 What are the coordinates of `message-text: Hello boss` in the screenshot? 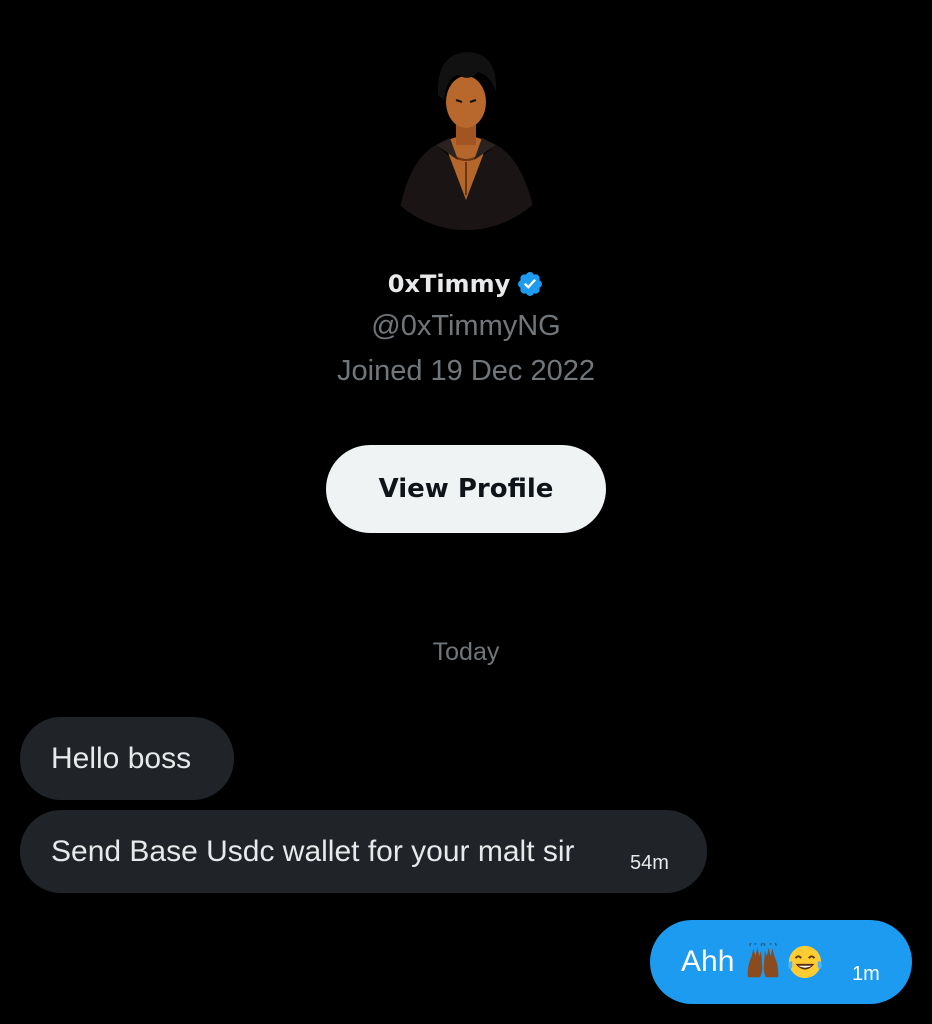 It's located at (121, 758).